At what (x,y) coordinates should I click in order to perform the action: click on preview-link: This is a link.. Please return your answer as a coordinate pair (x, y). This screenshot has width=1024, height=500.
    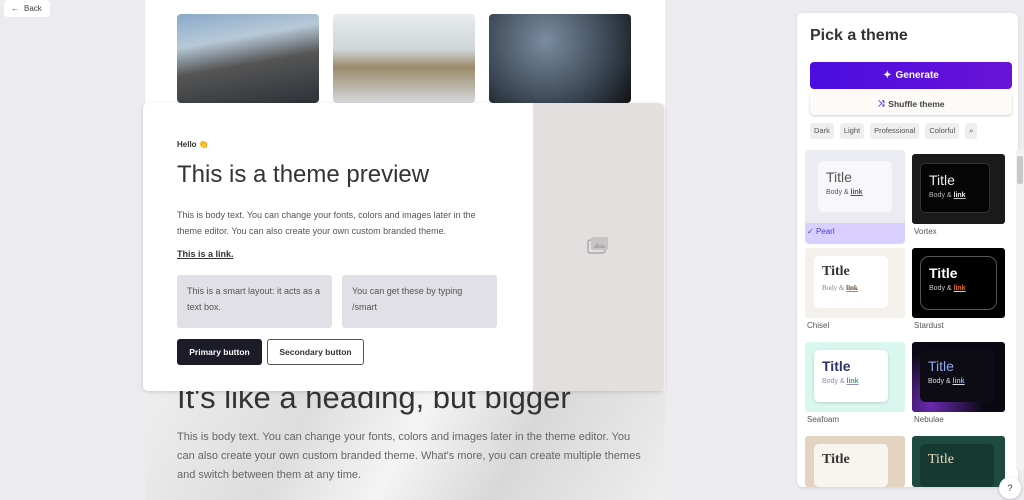
    Looking at the image, I should click on (205, 254).